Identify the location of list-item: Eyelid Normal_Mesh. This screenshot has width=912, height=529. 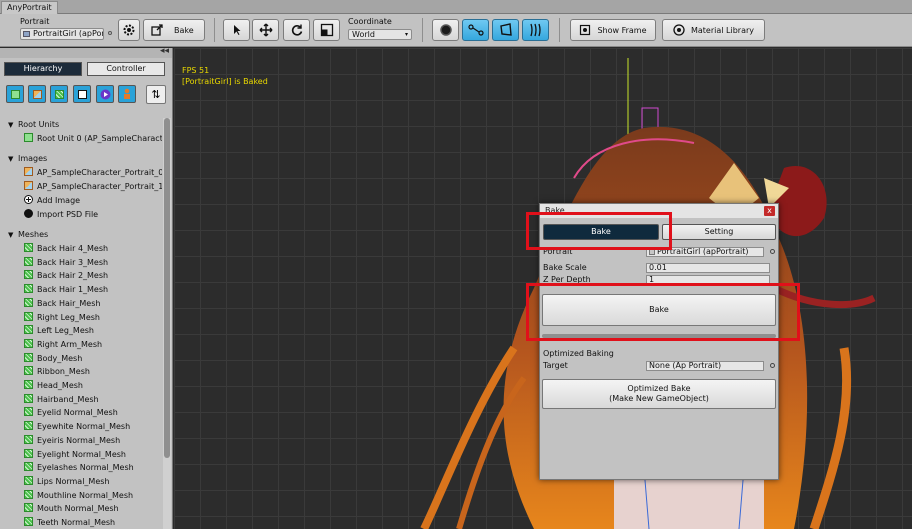
(81, 412).